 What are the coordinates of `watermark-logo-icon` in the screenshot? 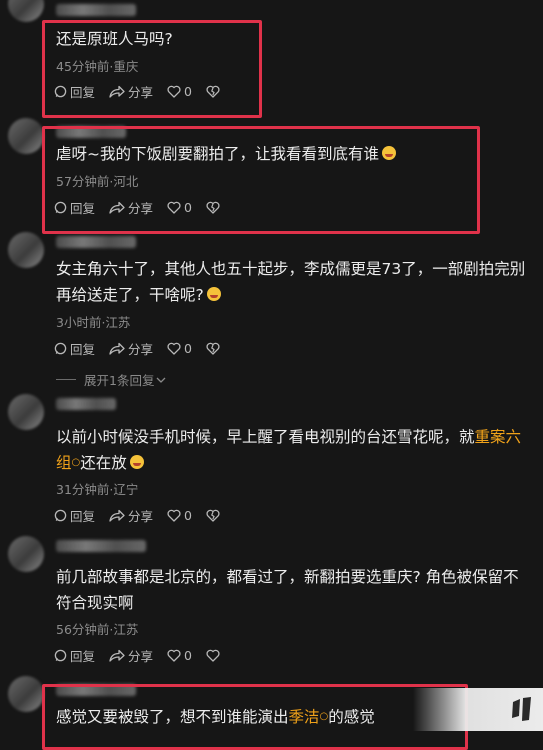 It's located at (521, 709).